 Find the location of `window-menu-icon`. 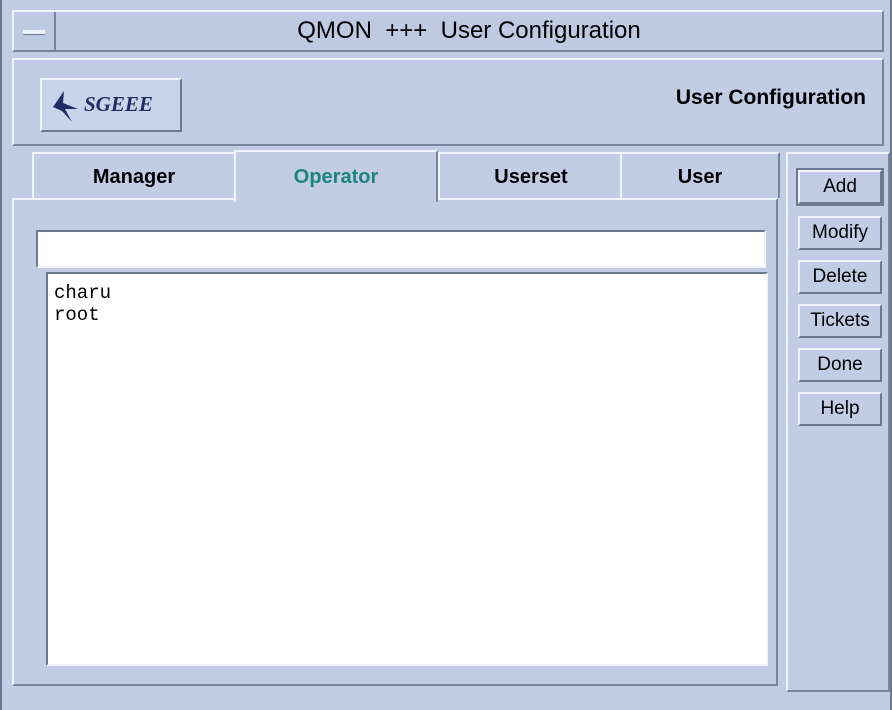

window-menu-icon is located at coordinates (34, 32).